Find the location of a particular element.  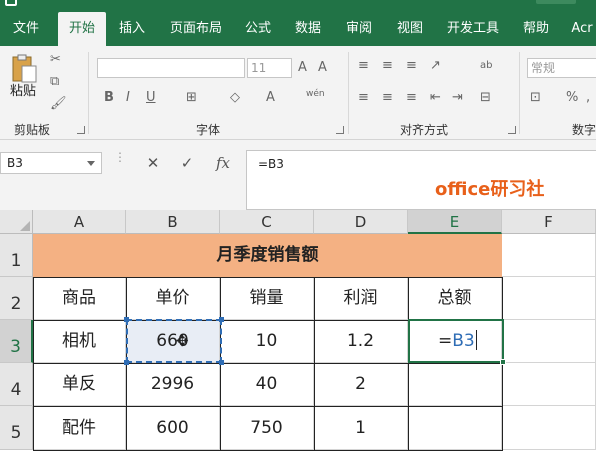

wrap-text-button: ab is located at coordinates (486, 66).